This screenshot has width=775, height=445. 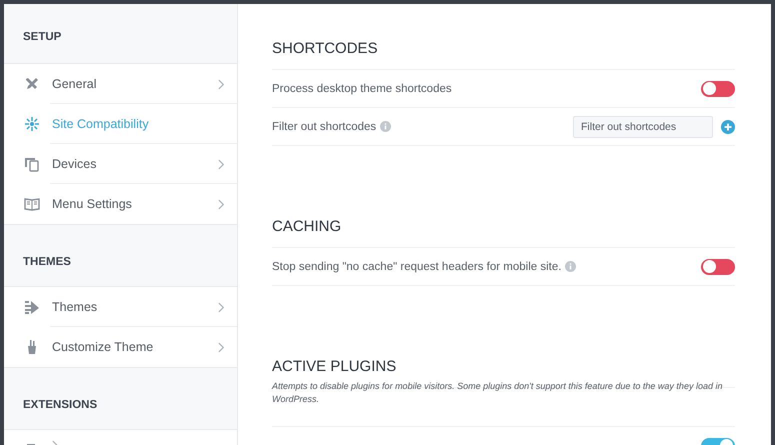 I want to click on section-title: SHORTCODES, so click(x=503, y=55).